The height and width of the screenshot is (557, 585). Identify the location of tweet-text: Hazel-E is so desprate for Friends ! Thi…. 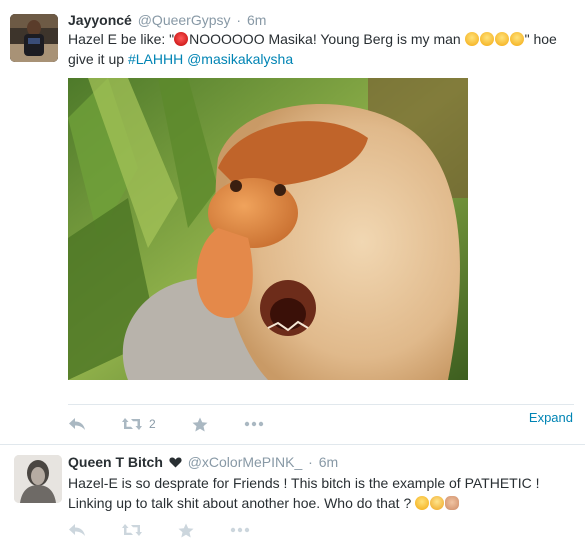
(320, 493).